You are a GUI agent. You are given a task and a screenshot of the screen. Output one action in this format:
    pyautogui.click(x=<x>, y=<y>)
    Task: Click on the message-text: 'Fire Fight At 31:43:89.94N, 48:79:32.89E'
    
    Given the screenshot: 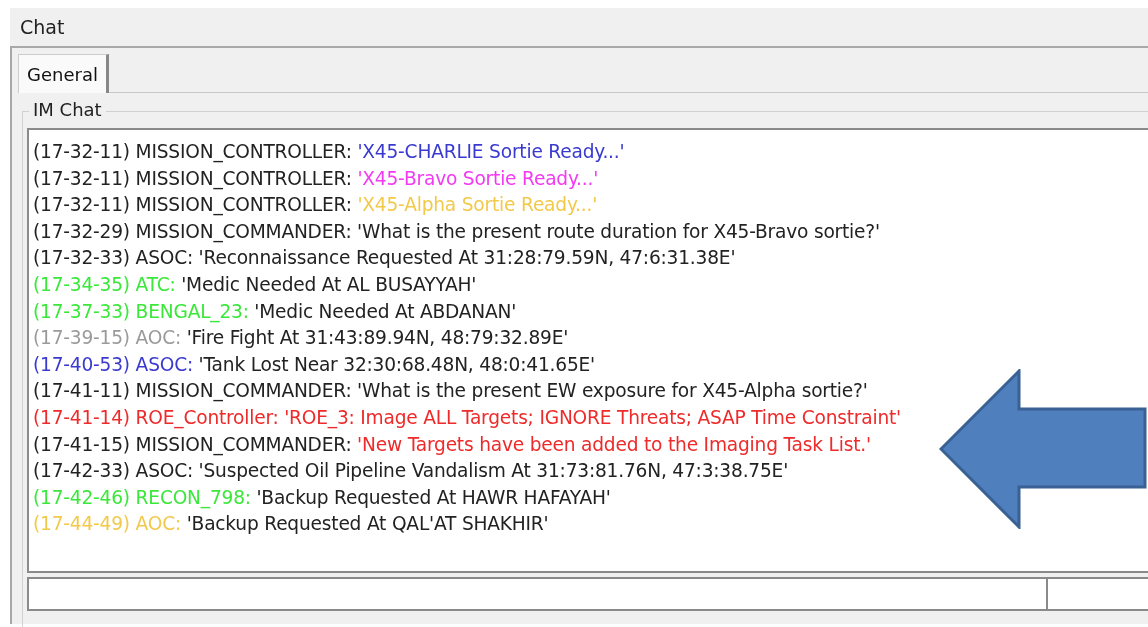 What is the action you would take?
    pyautogui.click(x=377, y=338)
    